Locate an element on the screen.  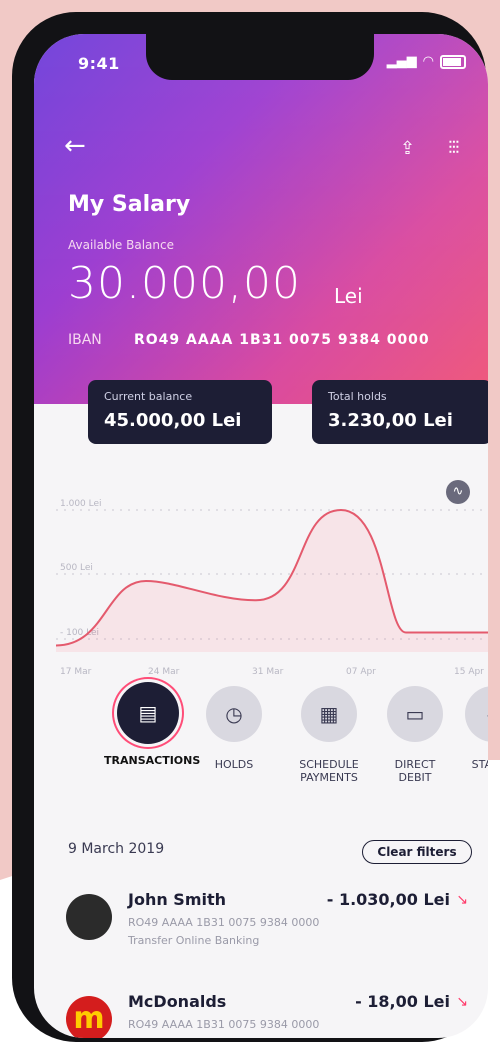
action-label: TRANSACTIONS is located at coordinates (152, 760).